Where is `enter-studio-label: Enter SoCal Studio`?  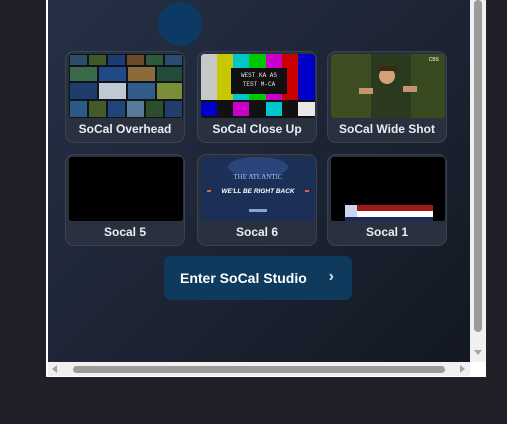
enter-studio-label: Enter SoCal Studio is located at coordinates (243, 278).